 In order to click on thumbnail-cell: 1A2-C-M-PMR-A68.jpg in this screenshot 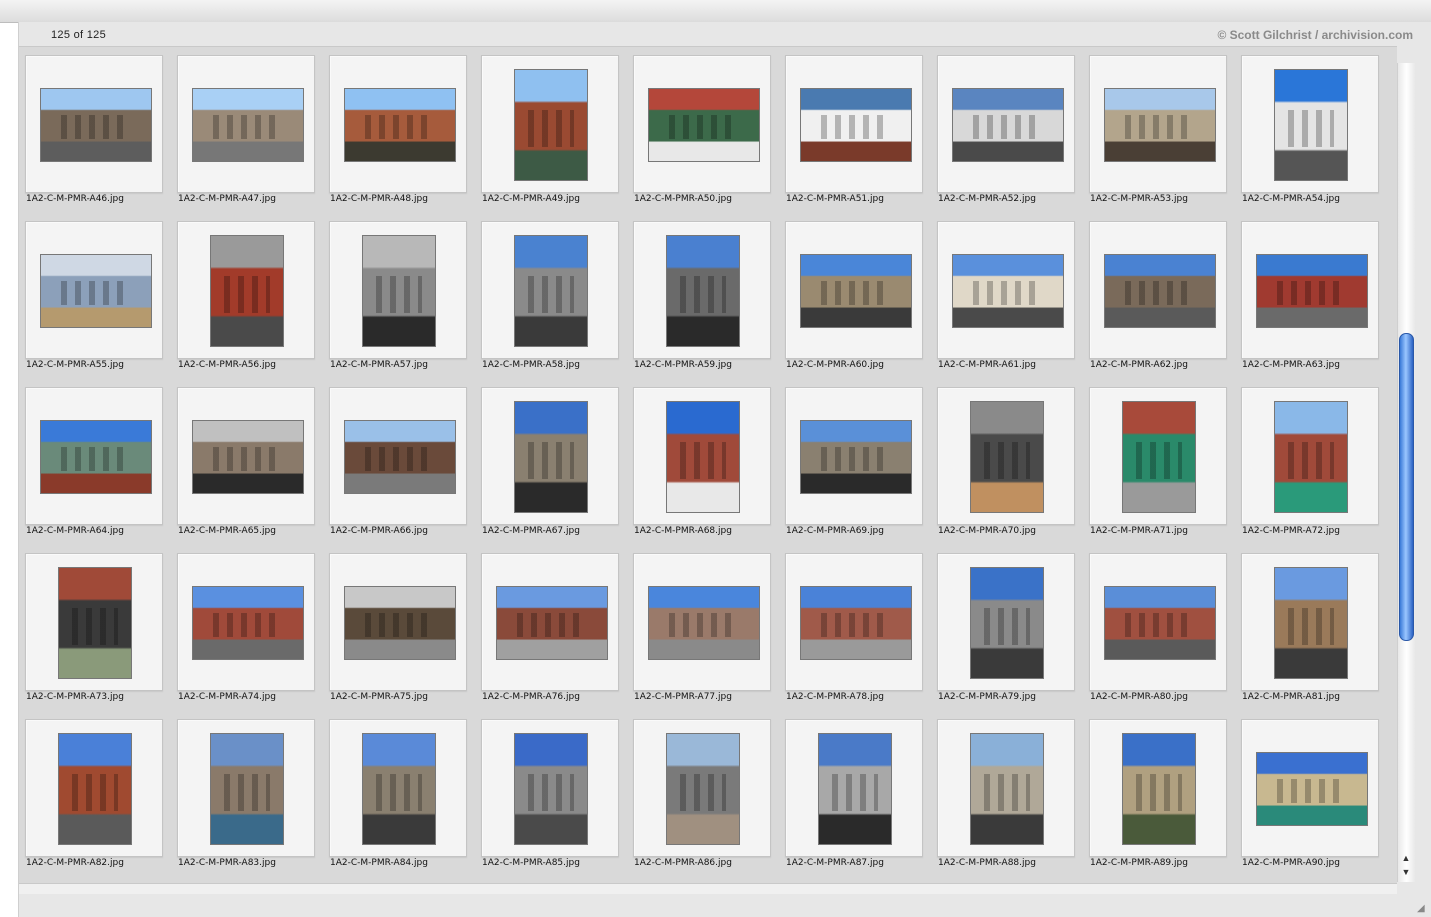, I will do `click(699, 459)`.